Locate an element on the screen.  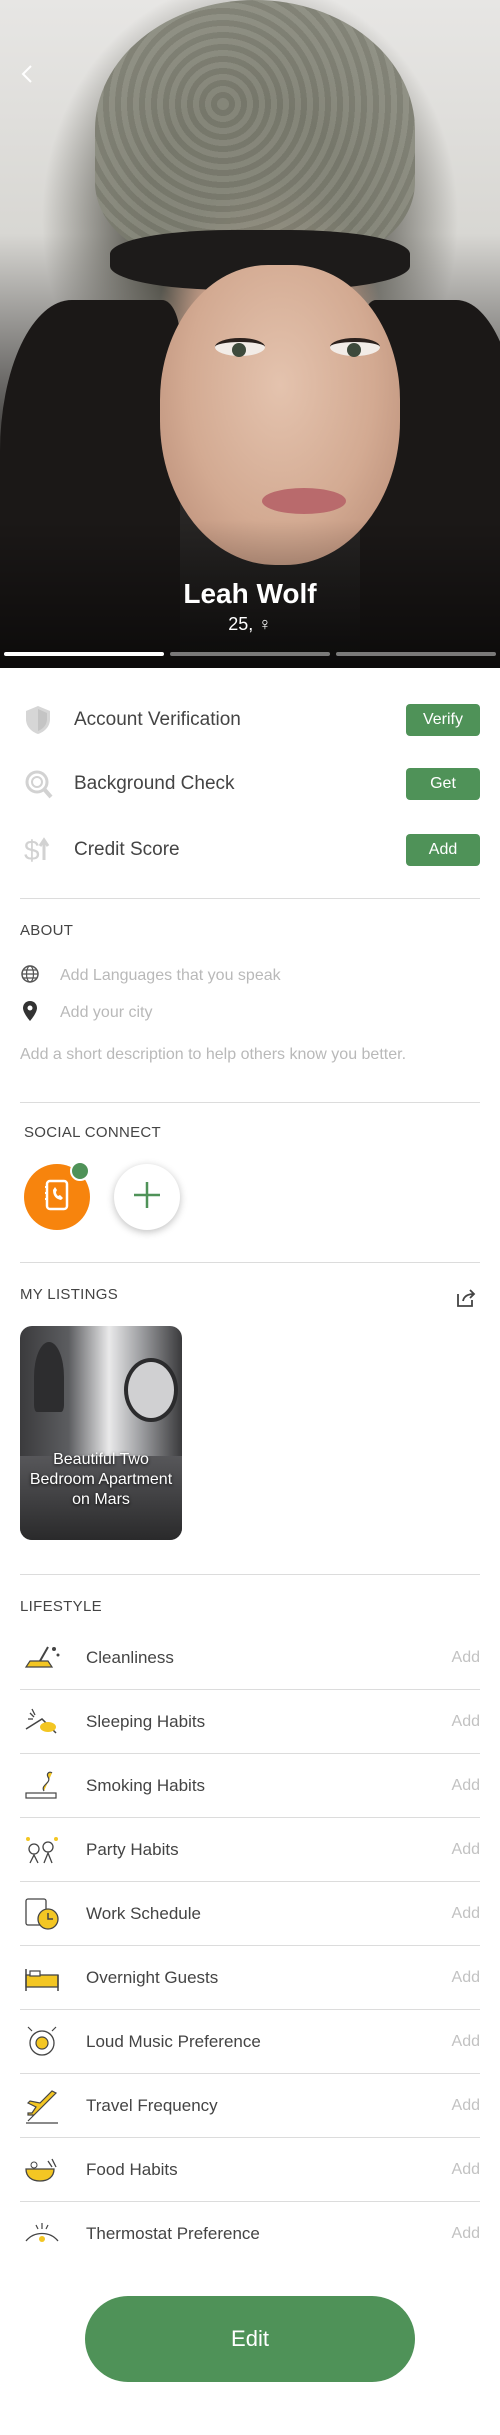
languages-row: Add Languages that you speak is located at coordinates (250, 976).